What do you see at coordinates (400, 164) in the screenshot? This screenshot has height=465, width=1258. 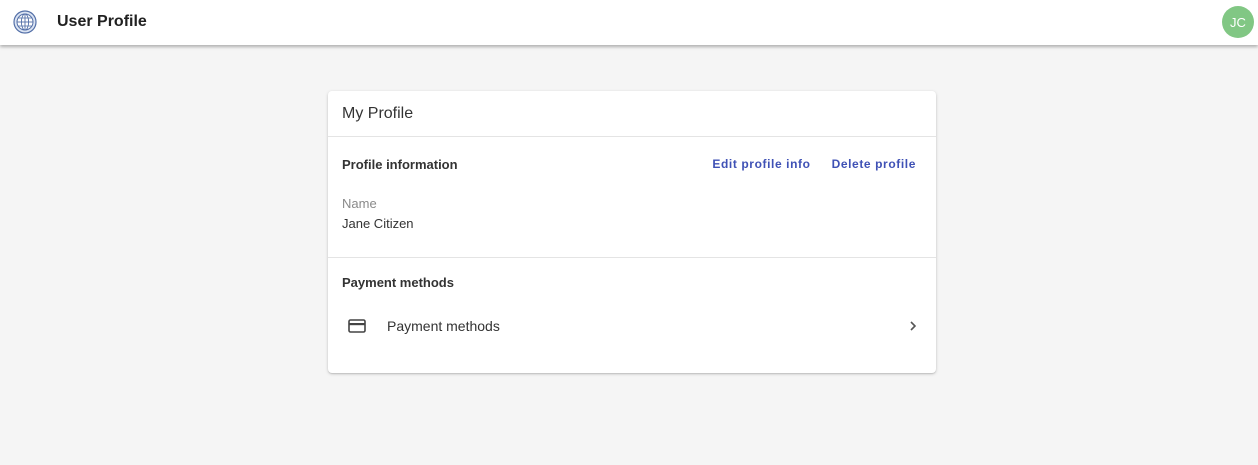 I see `profile-information-heading: Profile information` at bounding box center [400, 164].